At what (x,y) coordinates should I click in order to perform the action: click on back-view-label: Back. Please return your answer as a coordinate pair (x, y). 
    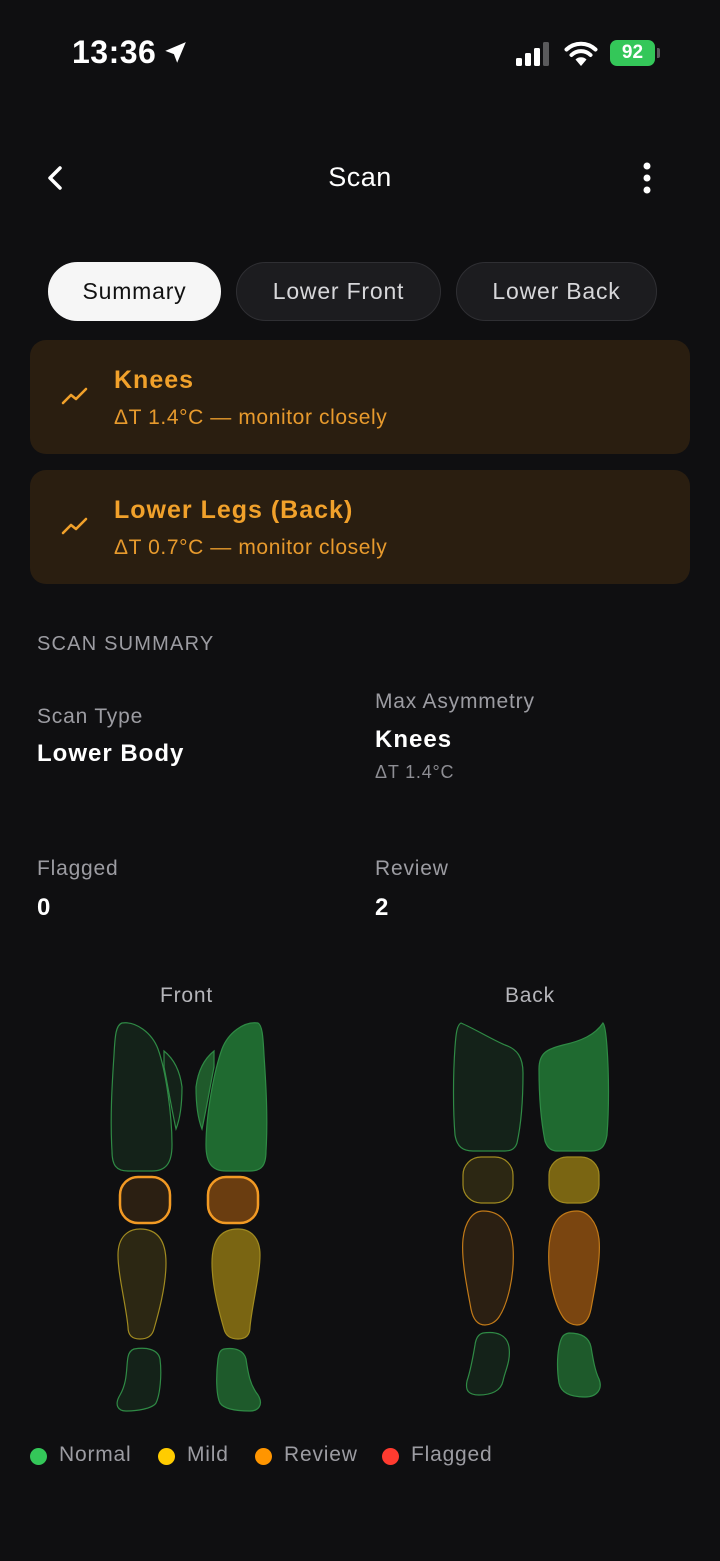
    Looking at the image, I should click on (530, 995).